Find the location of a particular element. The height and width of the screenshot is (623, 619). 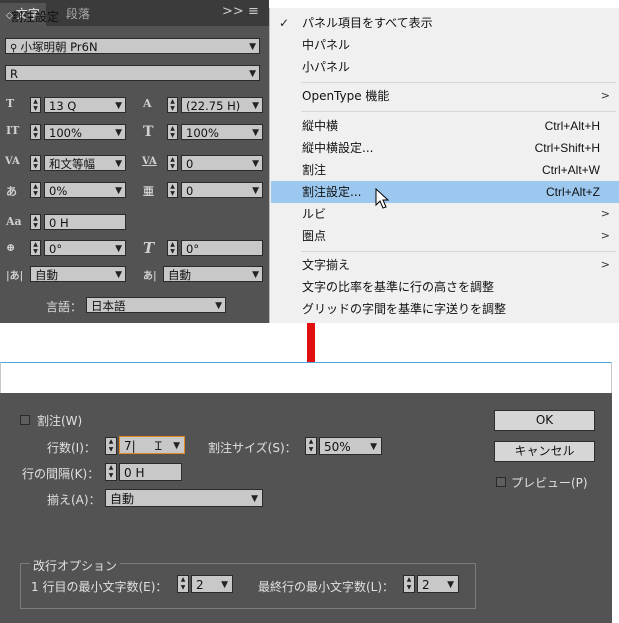

font-family-select: ⚲ 小塚明朝 Pr6N ▼ is located at coordinates (132, 46).